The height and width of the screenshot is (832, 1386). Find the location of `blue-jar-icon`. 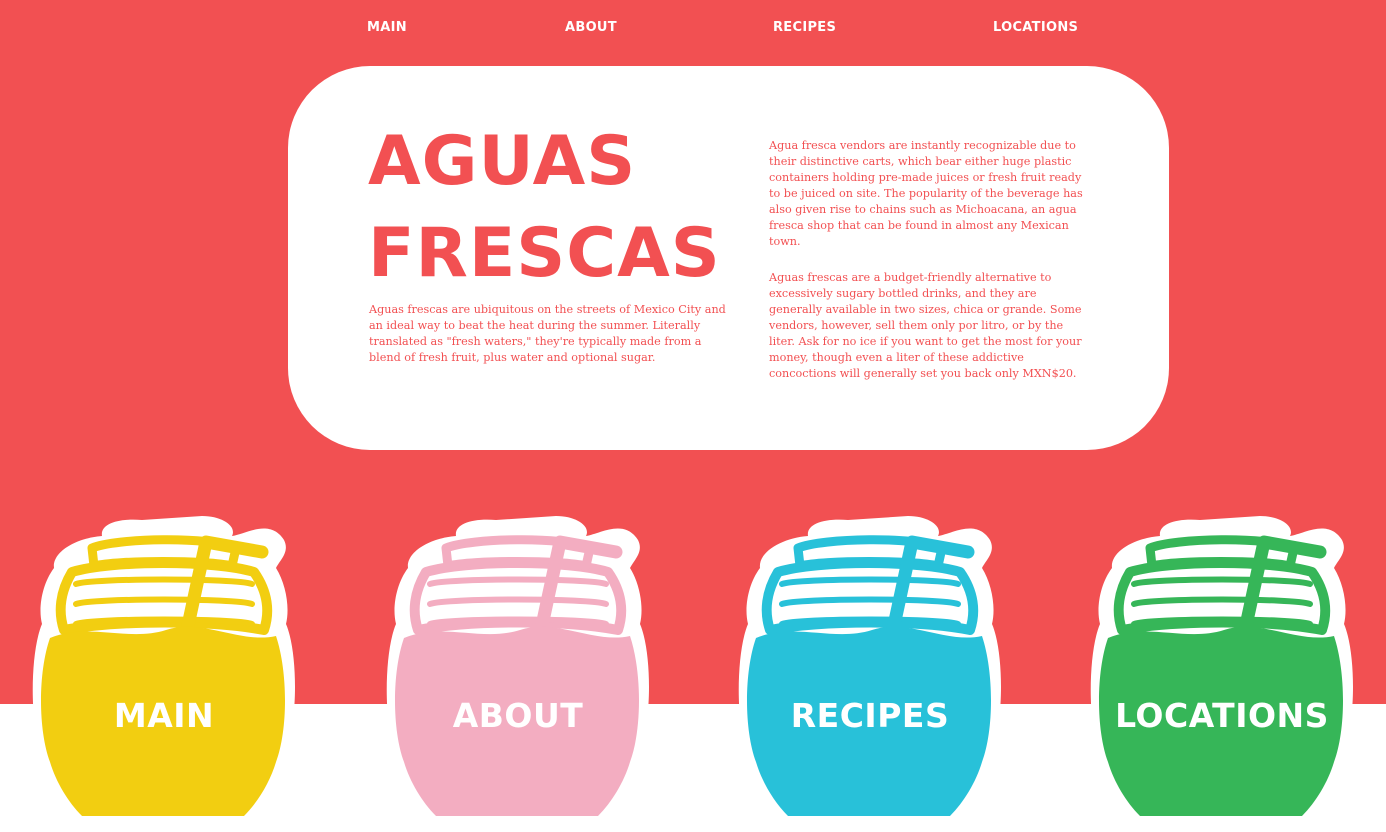

blue-jar-icon is located at coordinates (869, 667).